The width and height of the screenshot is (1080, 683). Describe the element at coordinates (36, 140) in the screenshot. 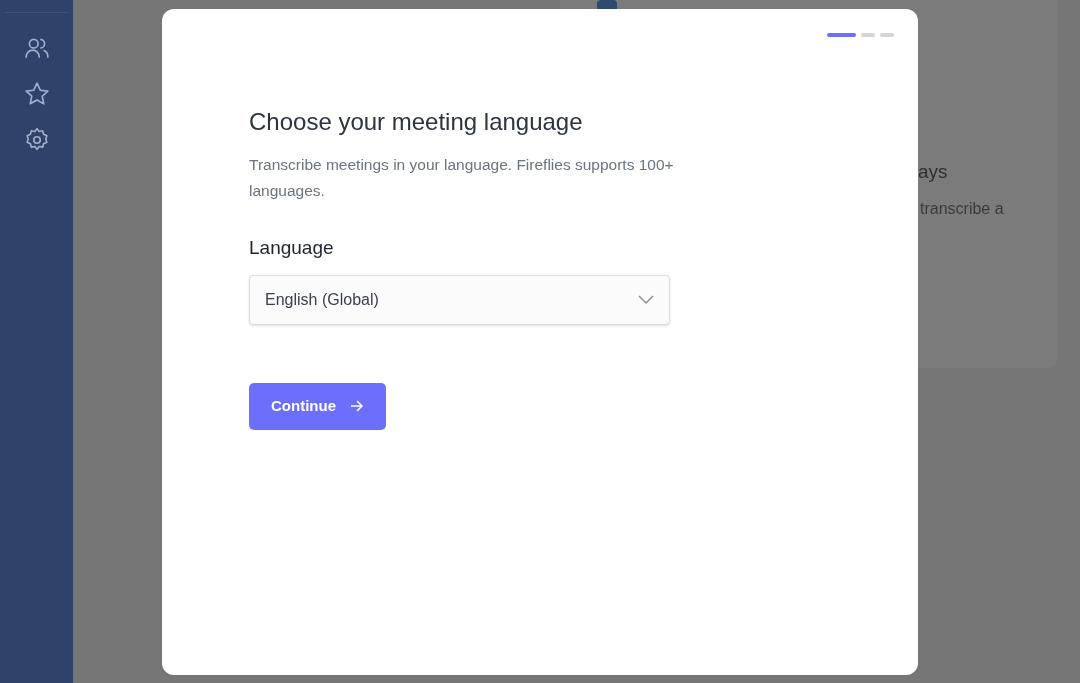

I see `settings-icon` at that location.